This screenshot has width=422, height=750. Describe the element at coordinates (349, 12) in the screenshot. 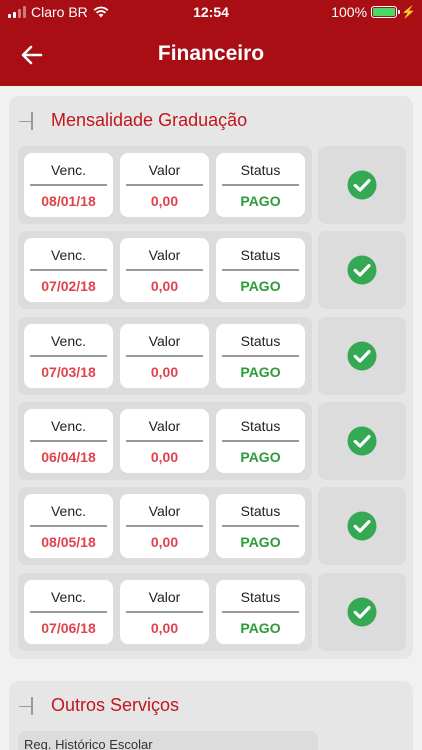

I see `battery-percent: 100%` at that location.